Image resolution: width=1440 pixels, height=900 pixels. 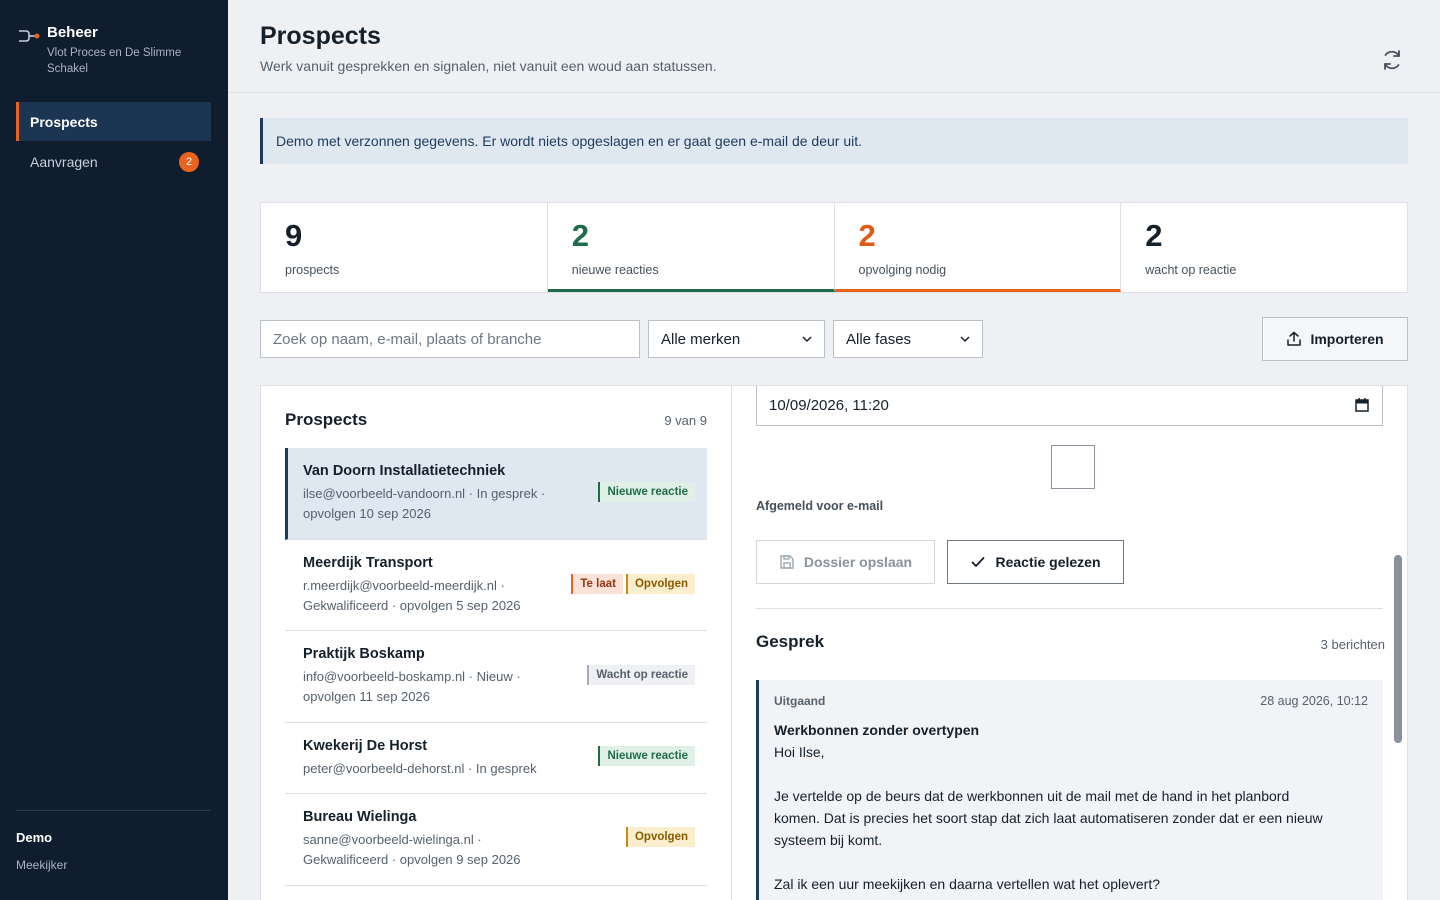 What do you see at coordinates (1069, 608) in the screenshot?
I see `detail-divider` at bounding box center [1069, 608].